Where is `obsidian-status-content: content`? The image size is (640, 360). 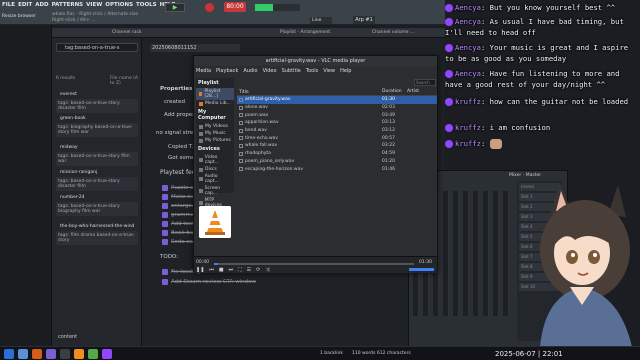
obsidian-status-content: content is located at coordinates (68, 337).